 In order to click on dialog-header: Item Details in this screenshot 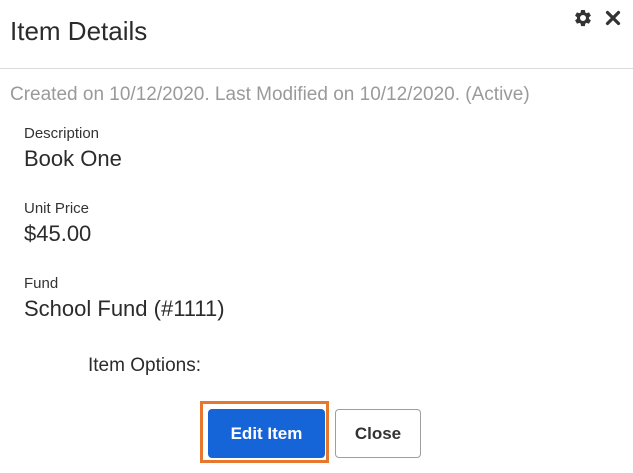, I will do `click(316, 34)`.